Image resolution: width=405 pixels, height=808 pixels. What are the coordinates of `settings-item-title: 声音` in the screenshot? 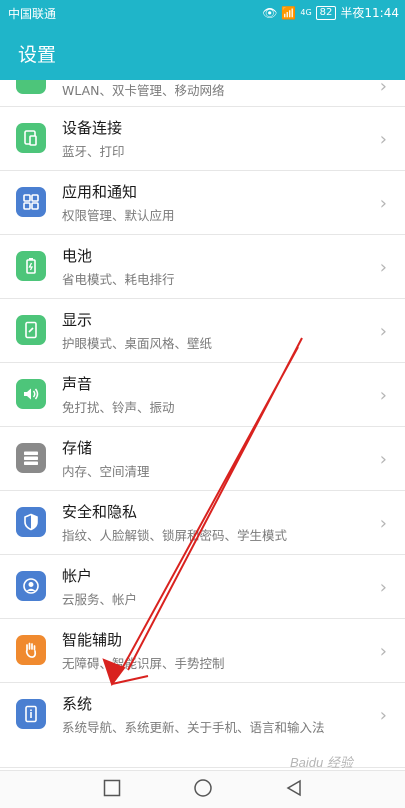 It's located at (77, 384).